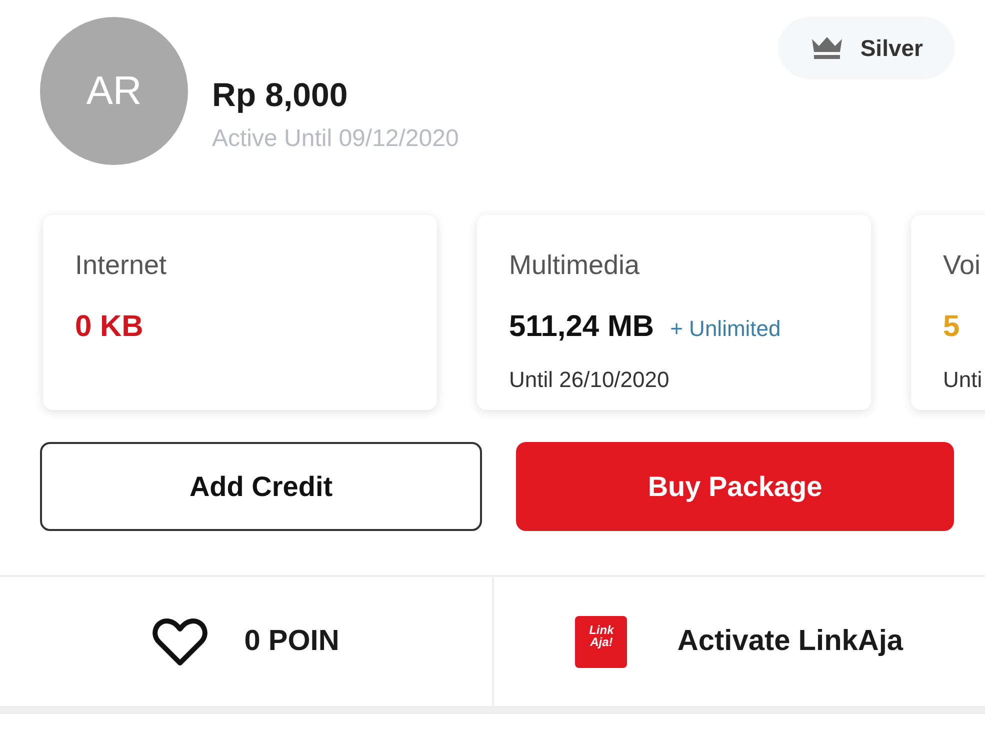  What do you see at coordinates (601, 642) in the screenshot?
I see `linkaja-logo: Link Aja!` at bounding box center [601, 642].